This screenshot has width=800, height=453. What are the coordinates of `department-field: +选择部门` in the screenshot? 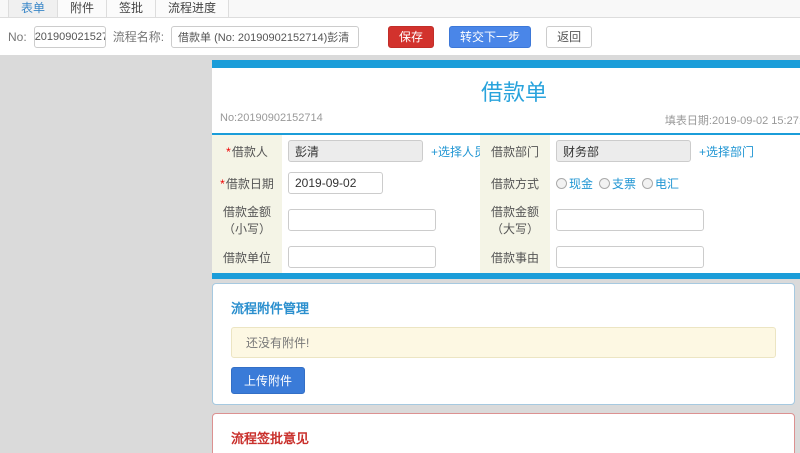 It's located at (675, 151).